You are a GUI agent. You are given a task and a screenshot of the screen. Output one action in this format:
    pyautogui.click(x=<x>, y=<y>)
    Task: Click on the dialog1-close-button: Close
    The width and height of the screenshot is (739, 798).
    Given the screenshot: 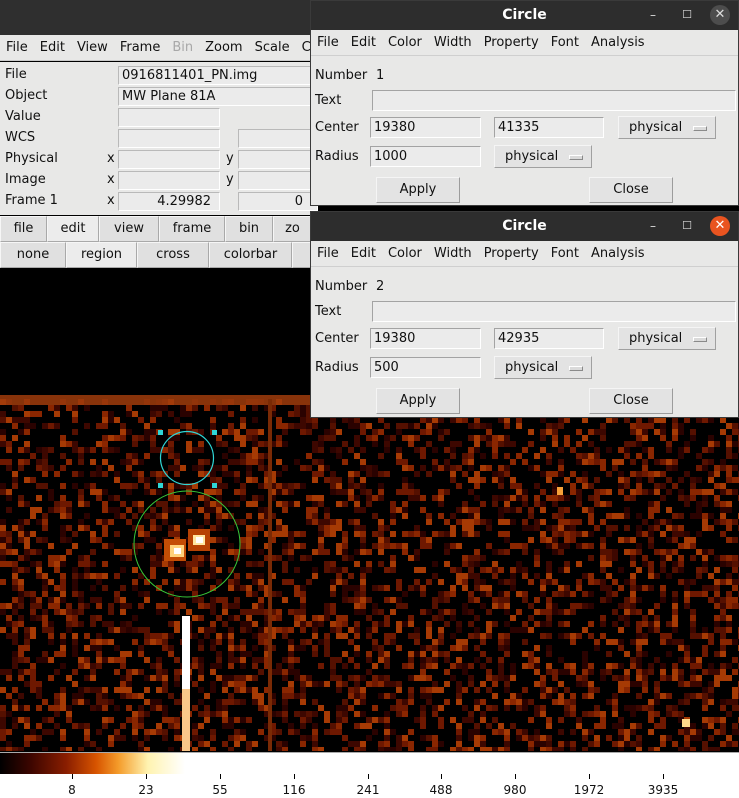 What is the action you would take?
    pyautogui.click(x=631, y=190)
    